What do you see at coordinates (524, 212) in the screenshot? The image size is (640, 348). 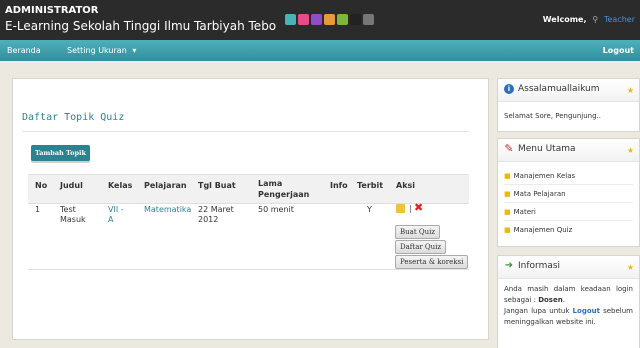 I see `menu-item-label: Materi` at bounding box center [524, 212].